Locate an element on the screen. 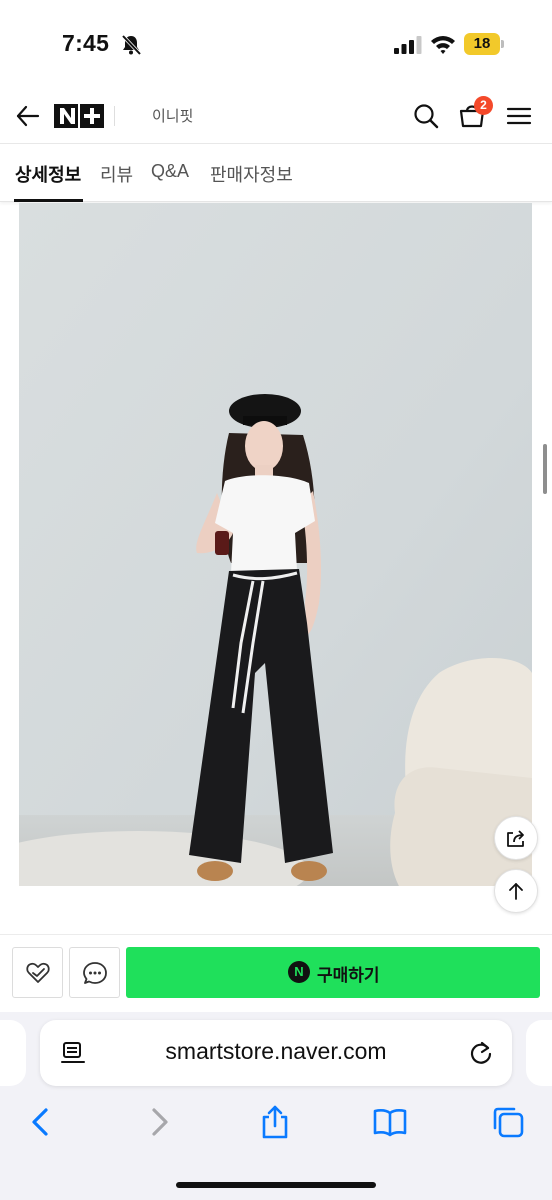 This screenshot has height=1200, width=552. status-bar: 7:45 18 is located at coordinates (276, 44).